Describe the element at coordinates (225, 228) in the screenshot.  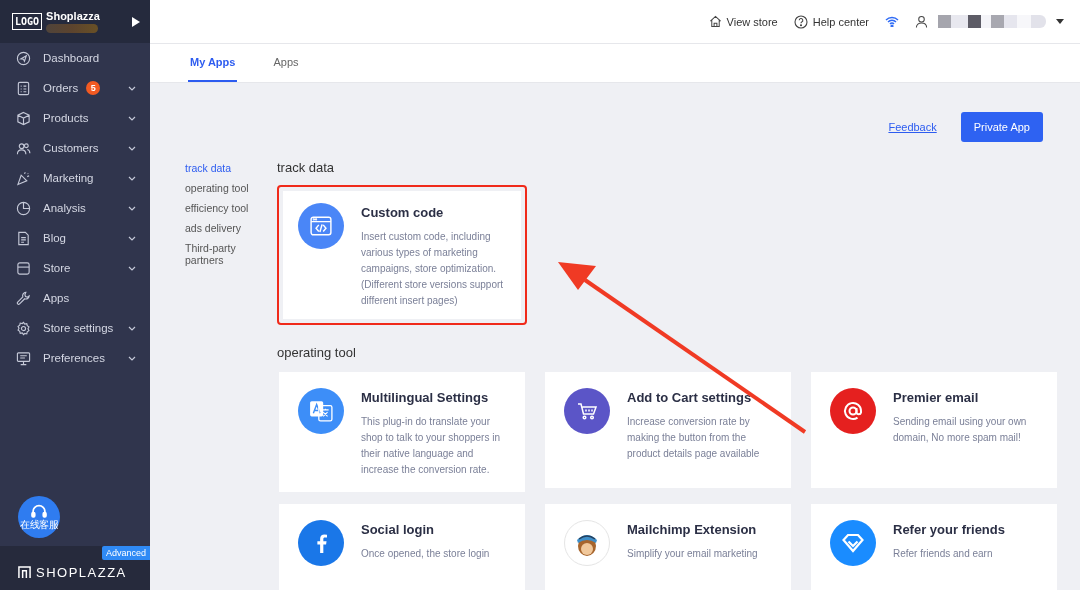
I see `category-link: ads delivery` at that location.